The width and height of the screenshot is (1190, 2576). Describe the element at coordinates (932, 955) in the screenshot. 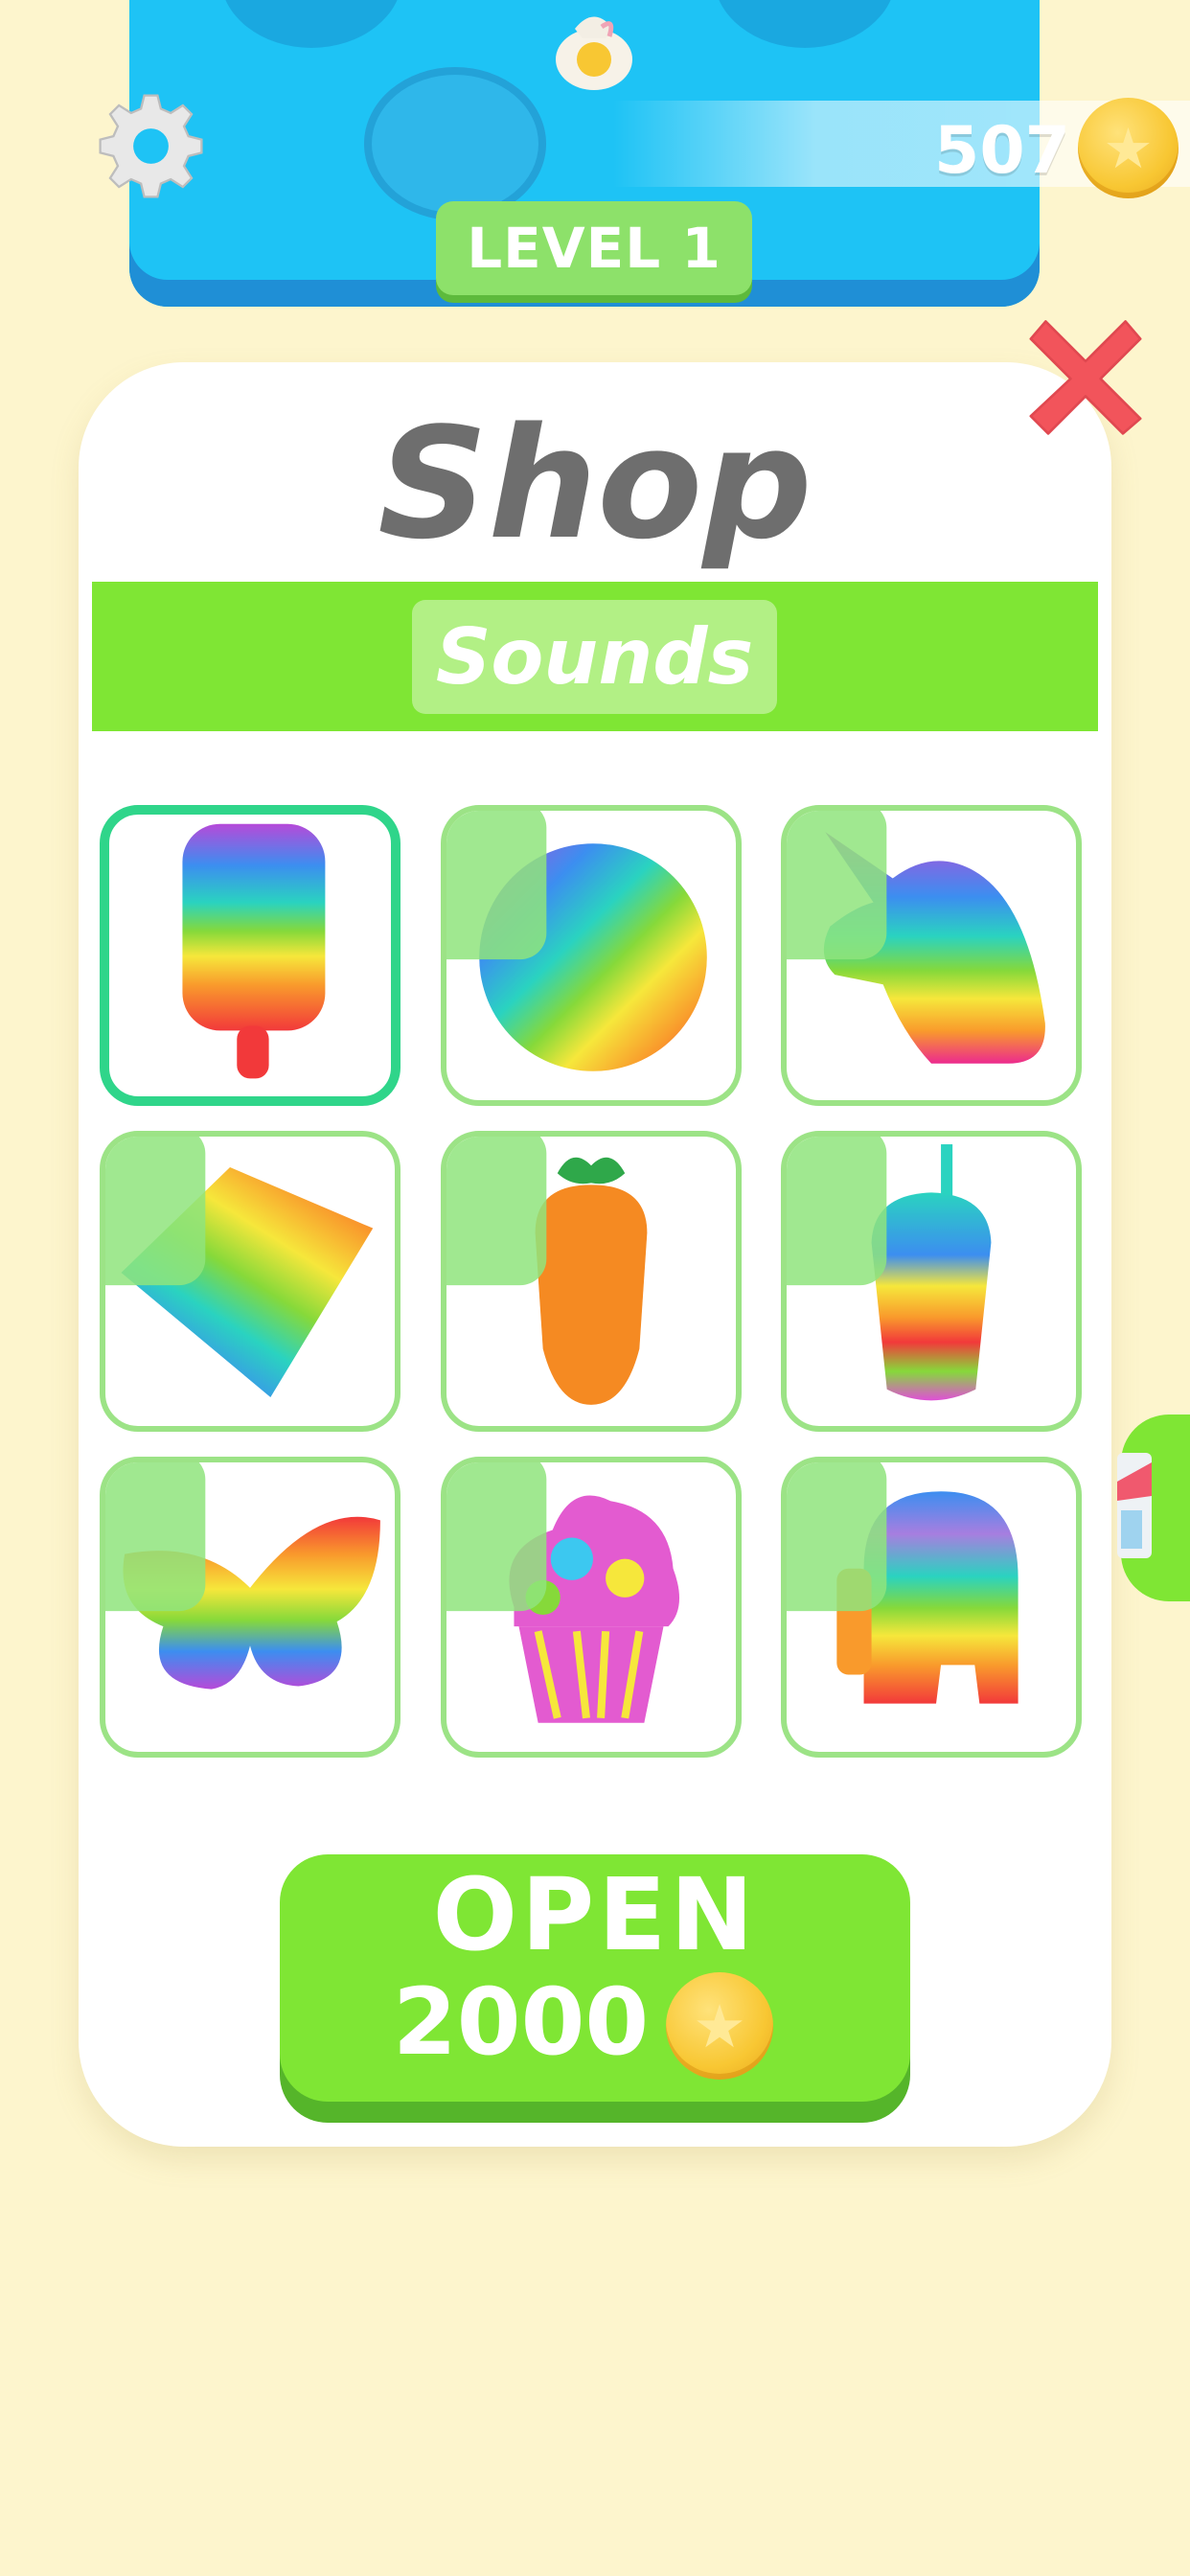

I see `shop-item-unicorn` at that location.